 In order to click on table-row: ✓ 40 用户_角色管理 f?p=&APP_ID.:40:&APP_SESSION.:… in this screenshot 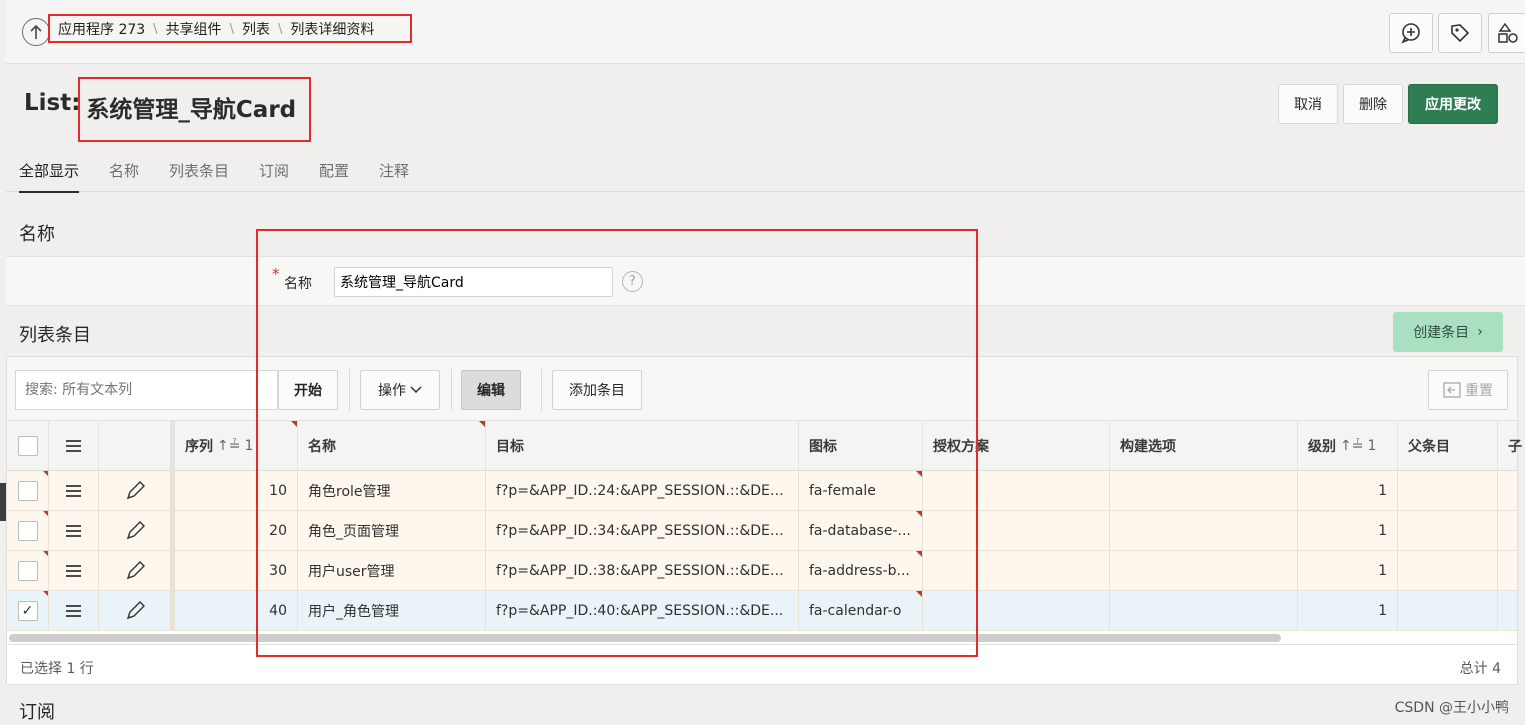, I will do `click(762, 611)`.